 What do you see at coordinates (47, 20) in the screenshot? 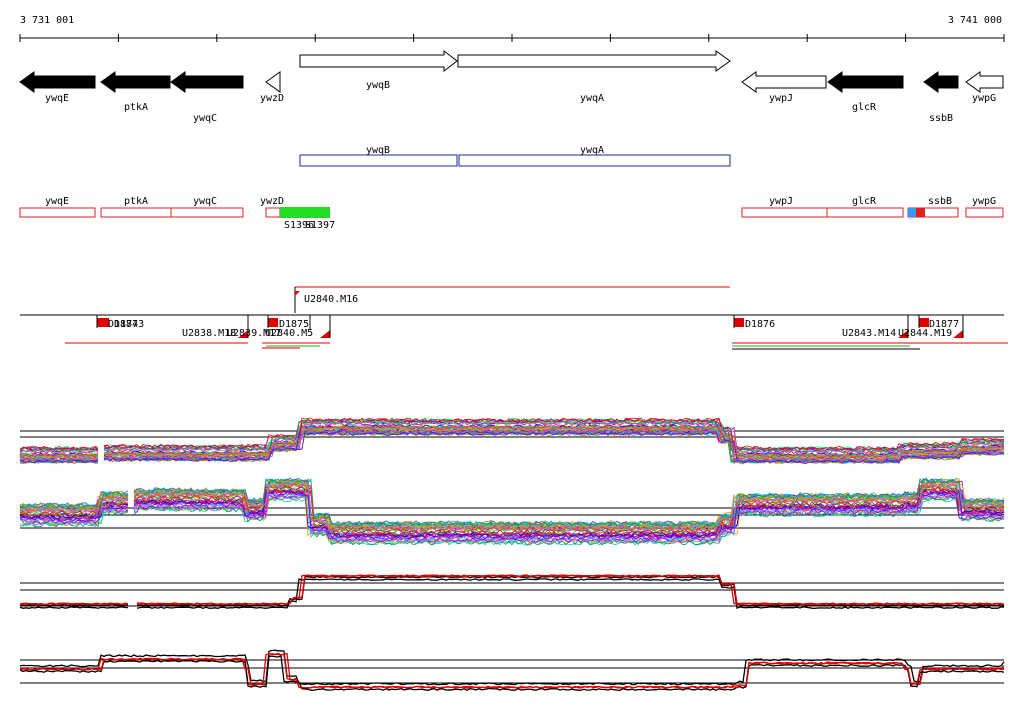
I see `ruler-start-label: 3 731 001` at bounding box center [47, 20].